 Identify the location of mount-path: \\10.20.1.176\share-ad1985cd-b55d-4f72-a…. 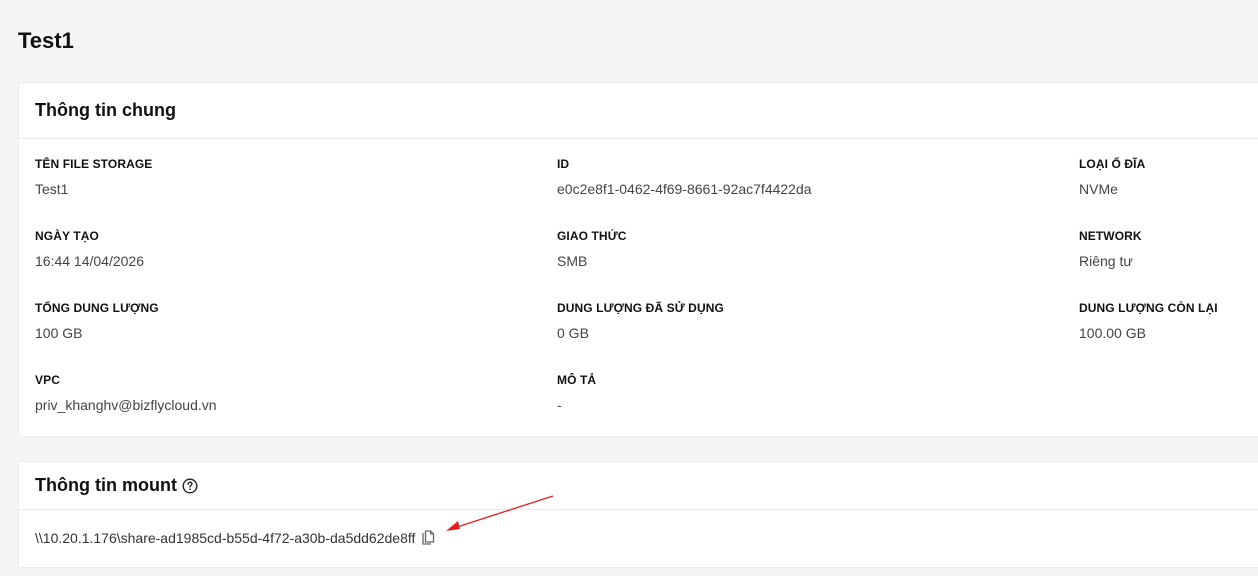
(225, 538).